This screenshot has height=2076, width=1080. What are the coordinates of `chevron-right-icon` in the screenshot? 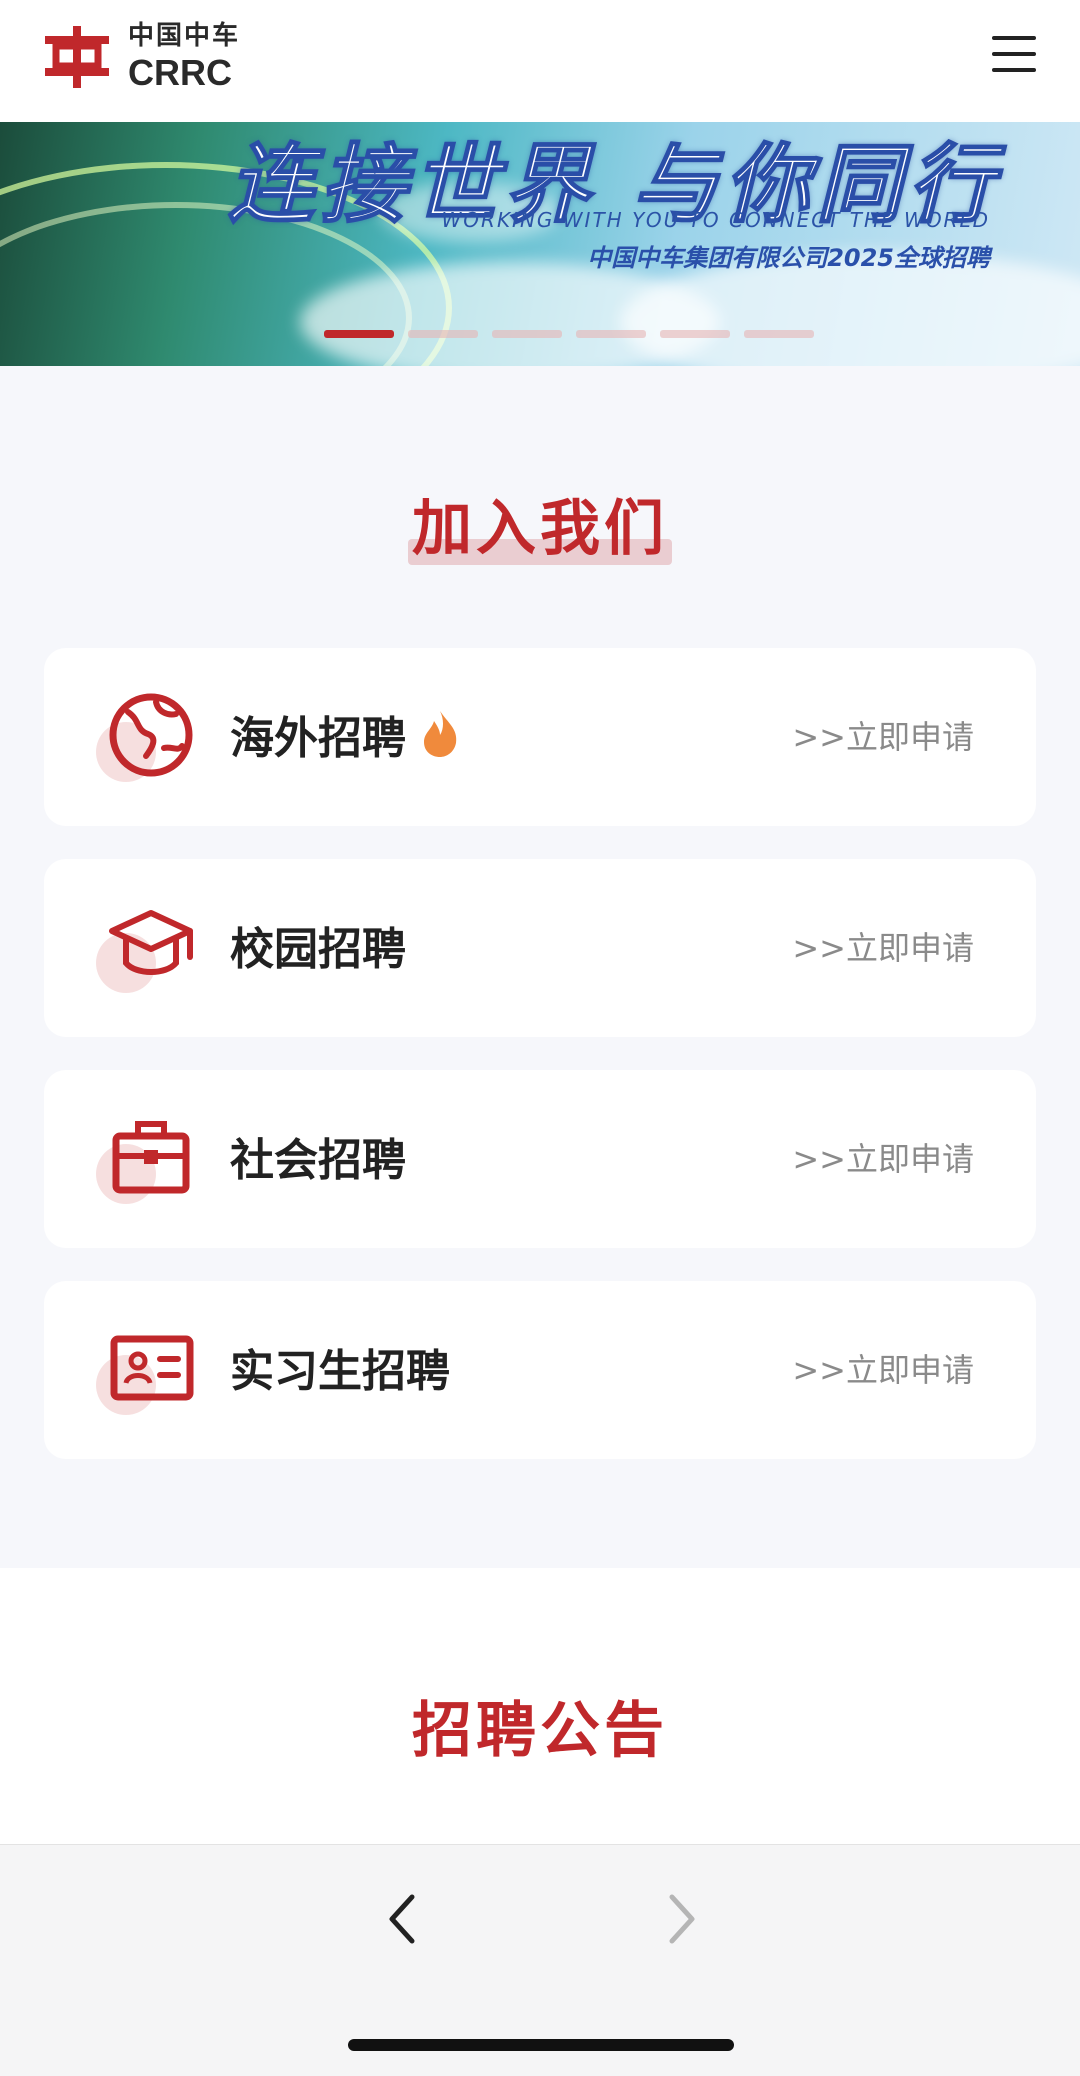 It's located at (682, 1919).